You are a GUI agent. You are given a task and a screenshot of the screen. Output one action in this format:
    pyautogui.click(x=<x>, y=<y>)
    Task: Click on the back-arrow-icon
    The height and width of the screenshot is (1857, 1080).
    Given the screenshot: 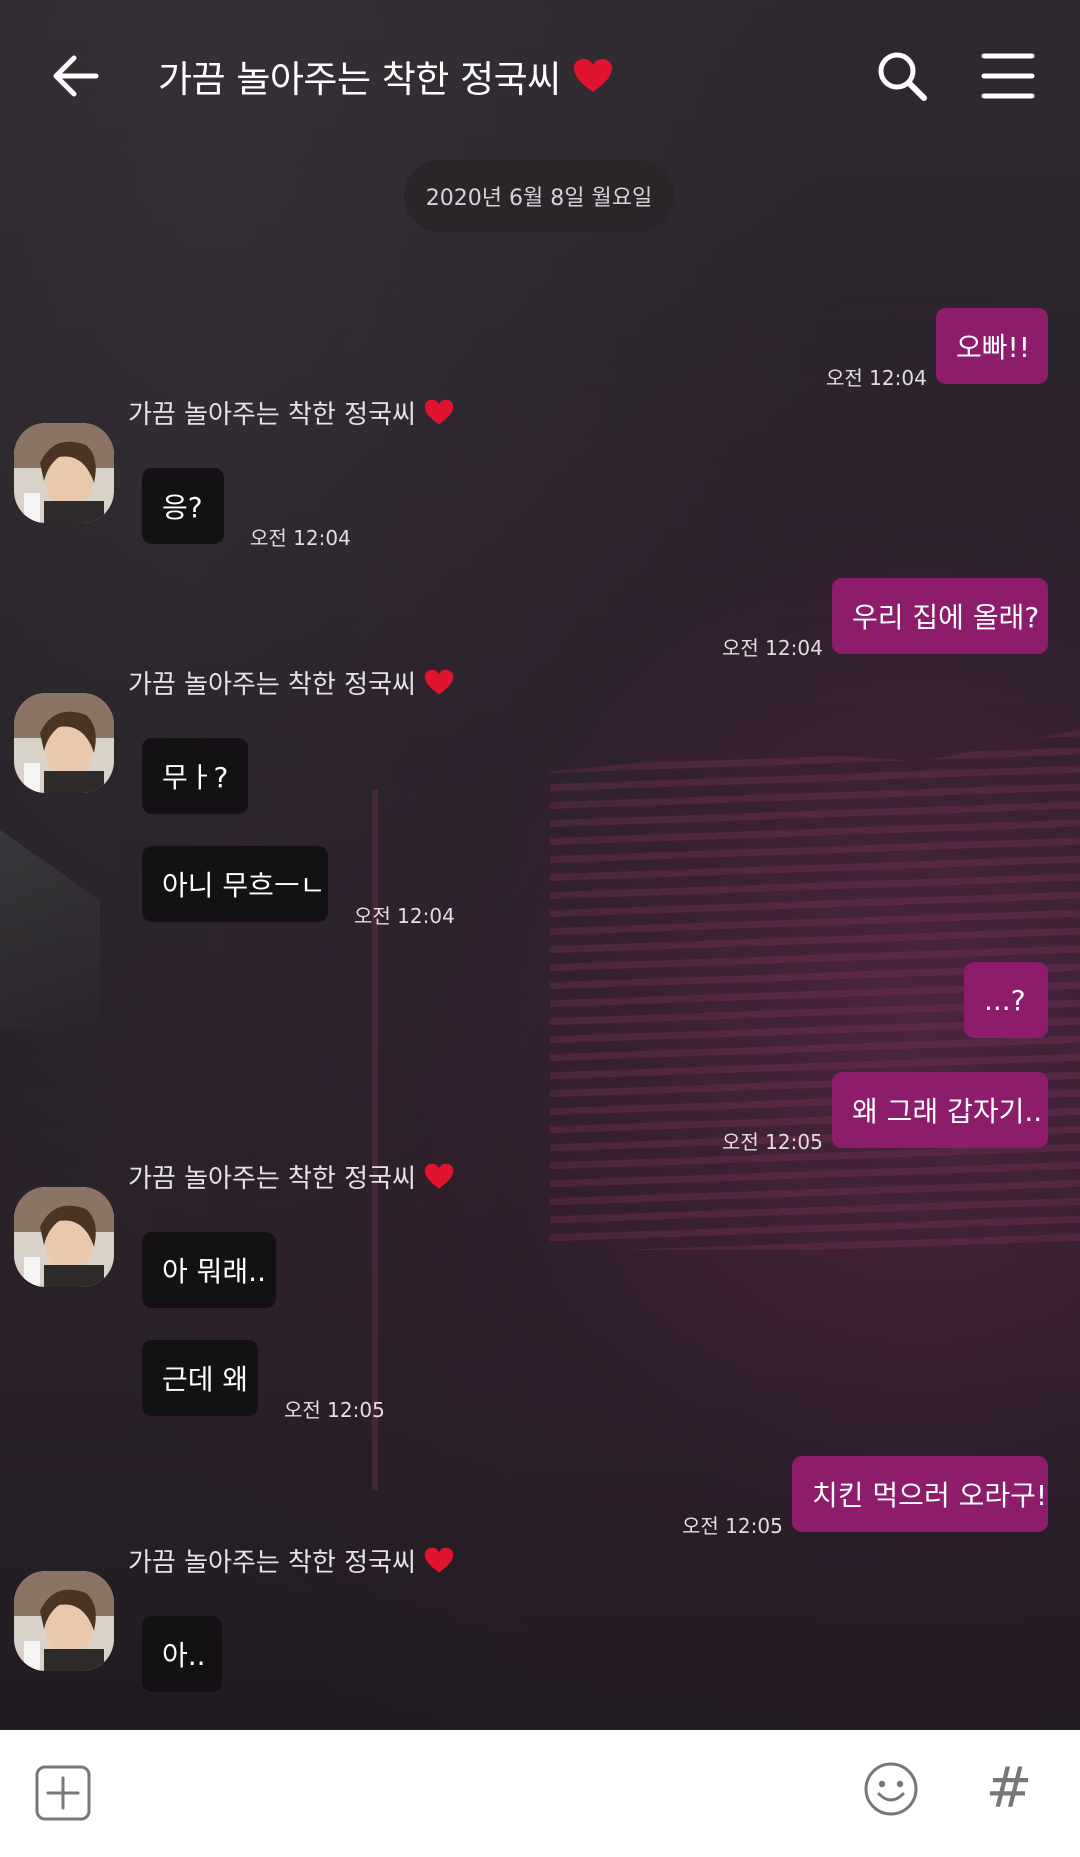 What is the action you would take?
    pyautogui.click(x=76, y=76)
    